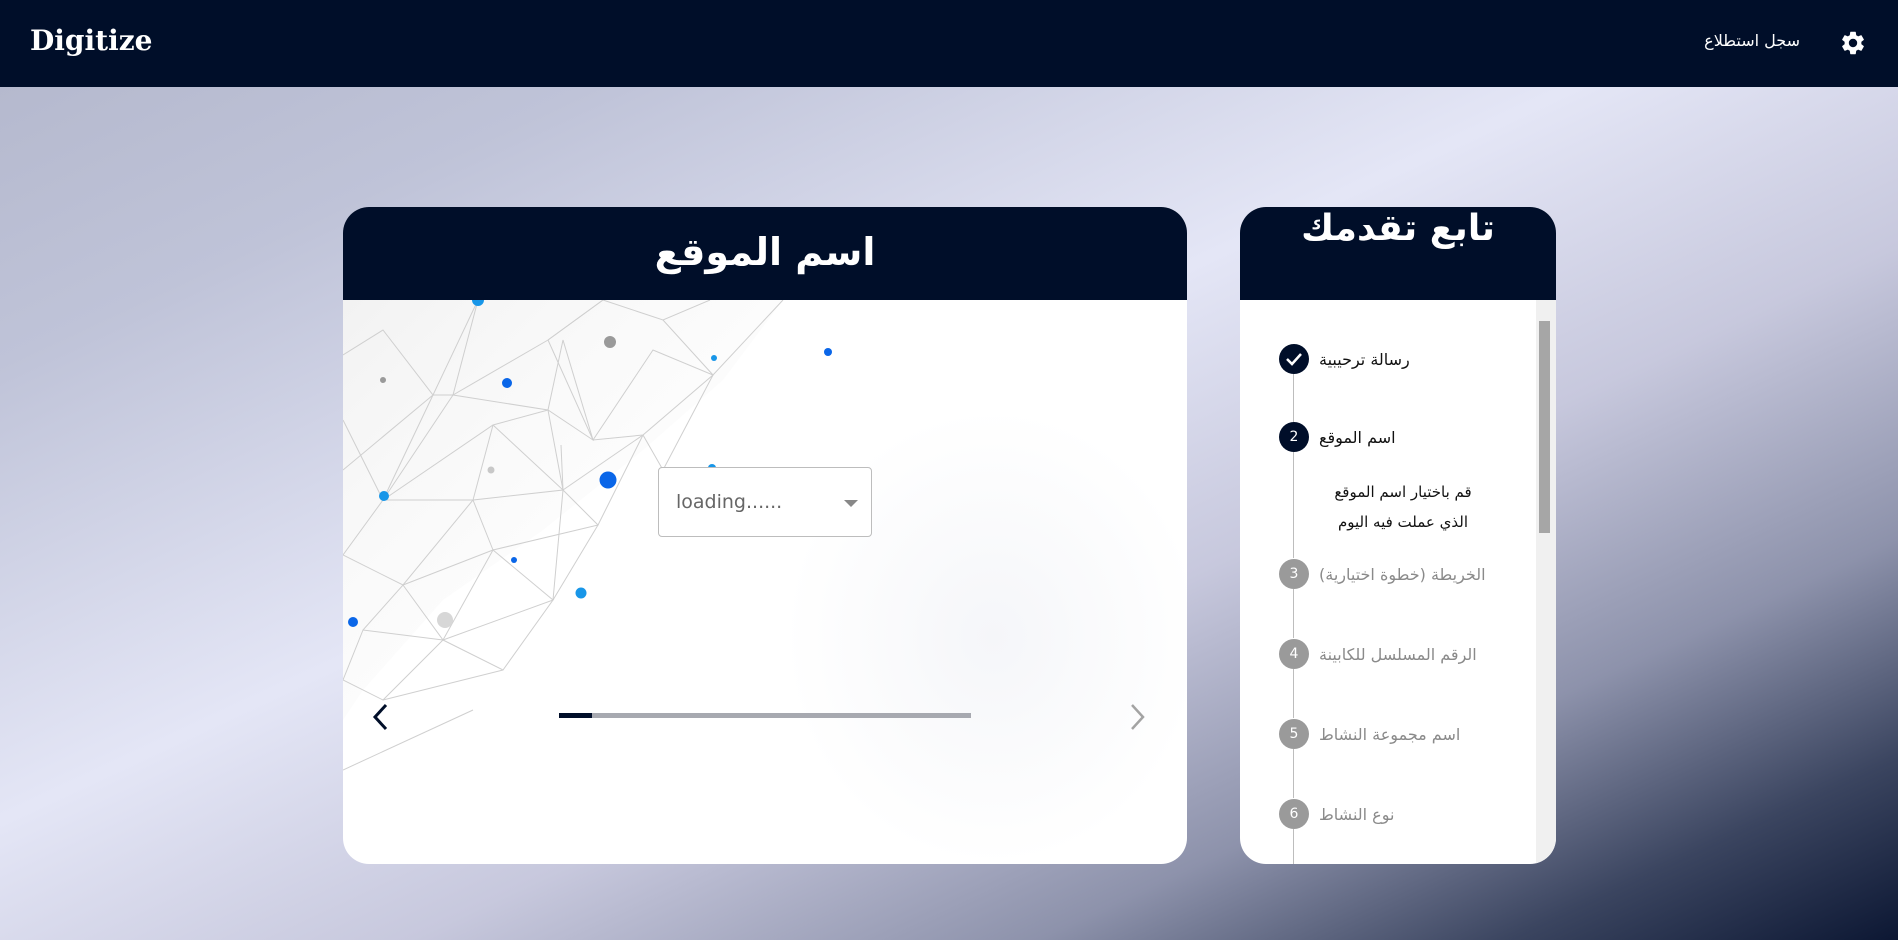  What do you see at coordinates (851, 503) in the screenshot?
I see `caret-down-icon` at bounding box center [851, 503].